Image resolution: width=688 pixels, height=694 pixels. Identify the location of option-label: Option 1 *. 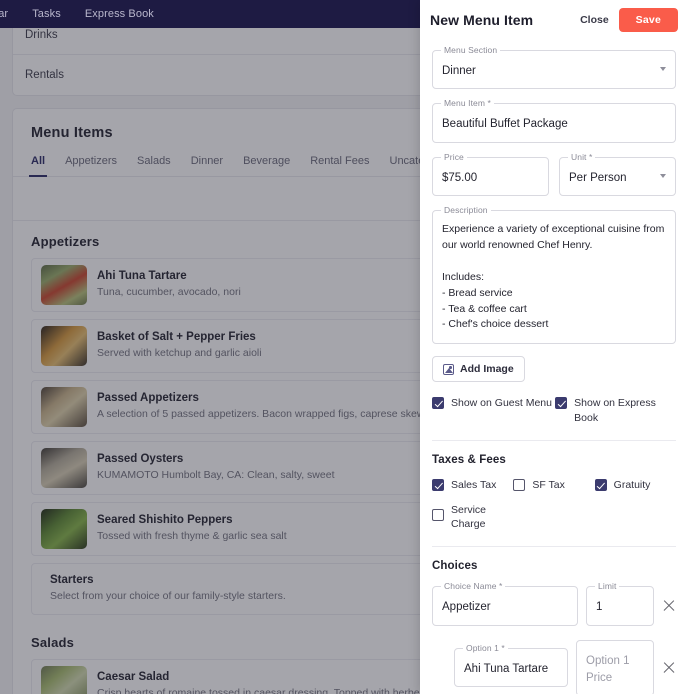
(485, 648).